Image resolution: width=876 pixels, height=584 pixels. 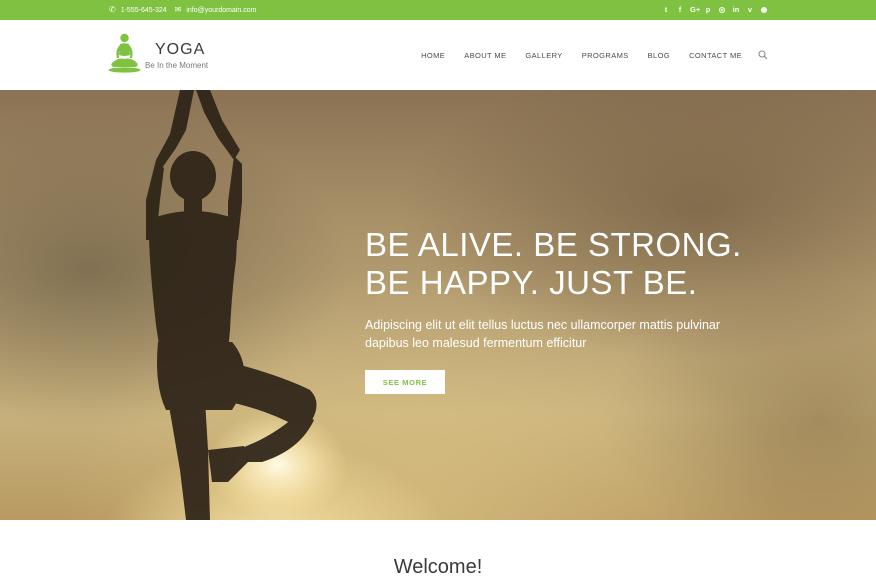 I want to click on instagram-icon: ◎, so click(x=722, y=10).